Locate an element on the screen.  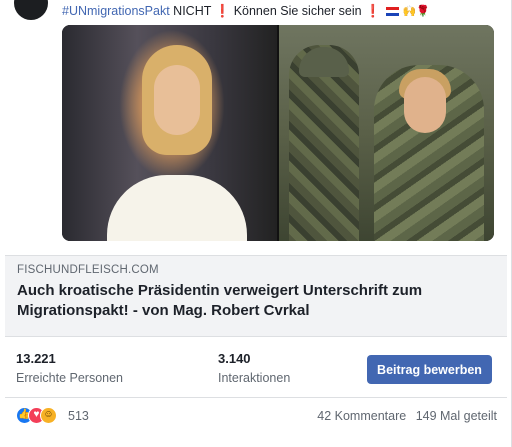
link-domain: FISCHUNDFLEISCH.COM is located at coordinates (88, 270).